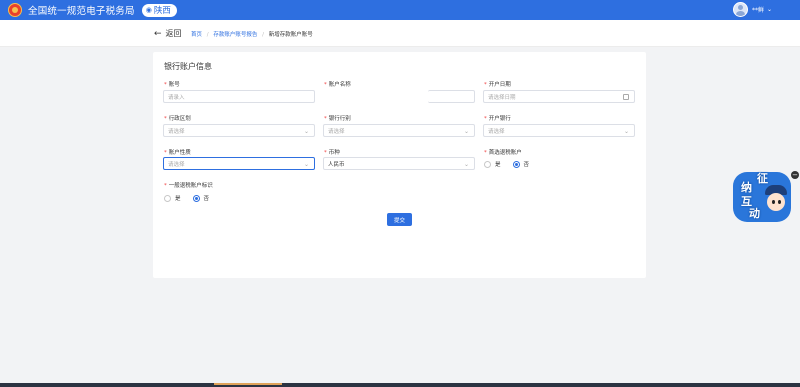 The image size is (800, 387). I want to click on general-refund-yes-radio, so click(167, 198).